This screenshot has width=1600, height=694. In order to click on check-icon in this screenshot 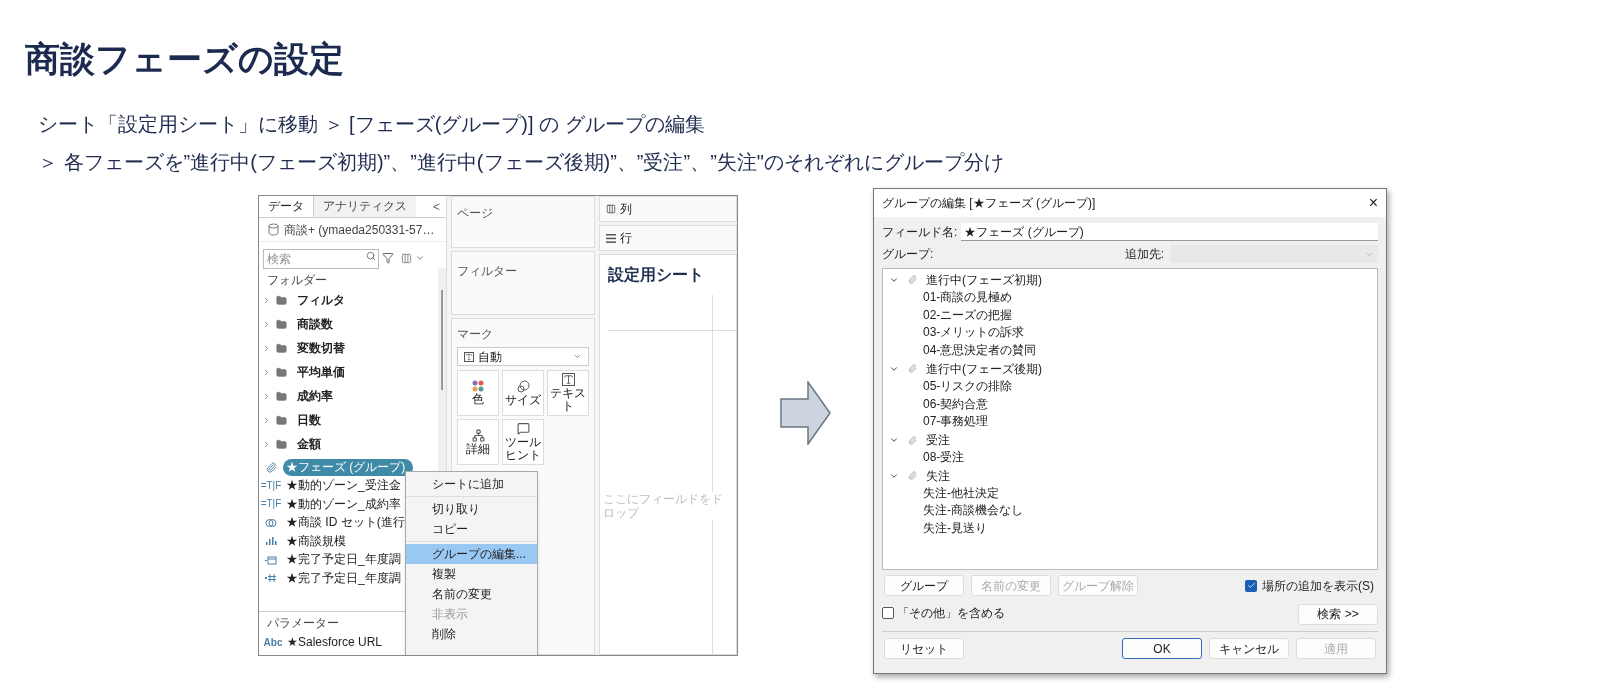, I will do `click(1251, 585)`.